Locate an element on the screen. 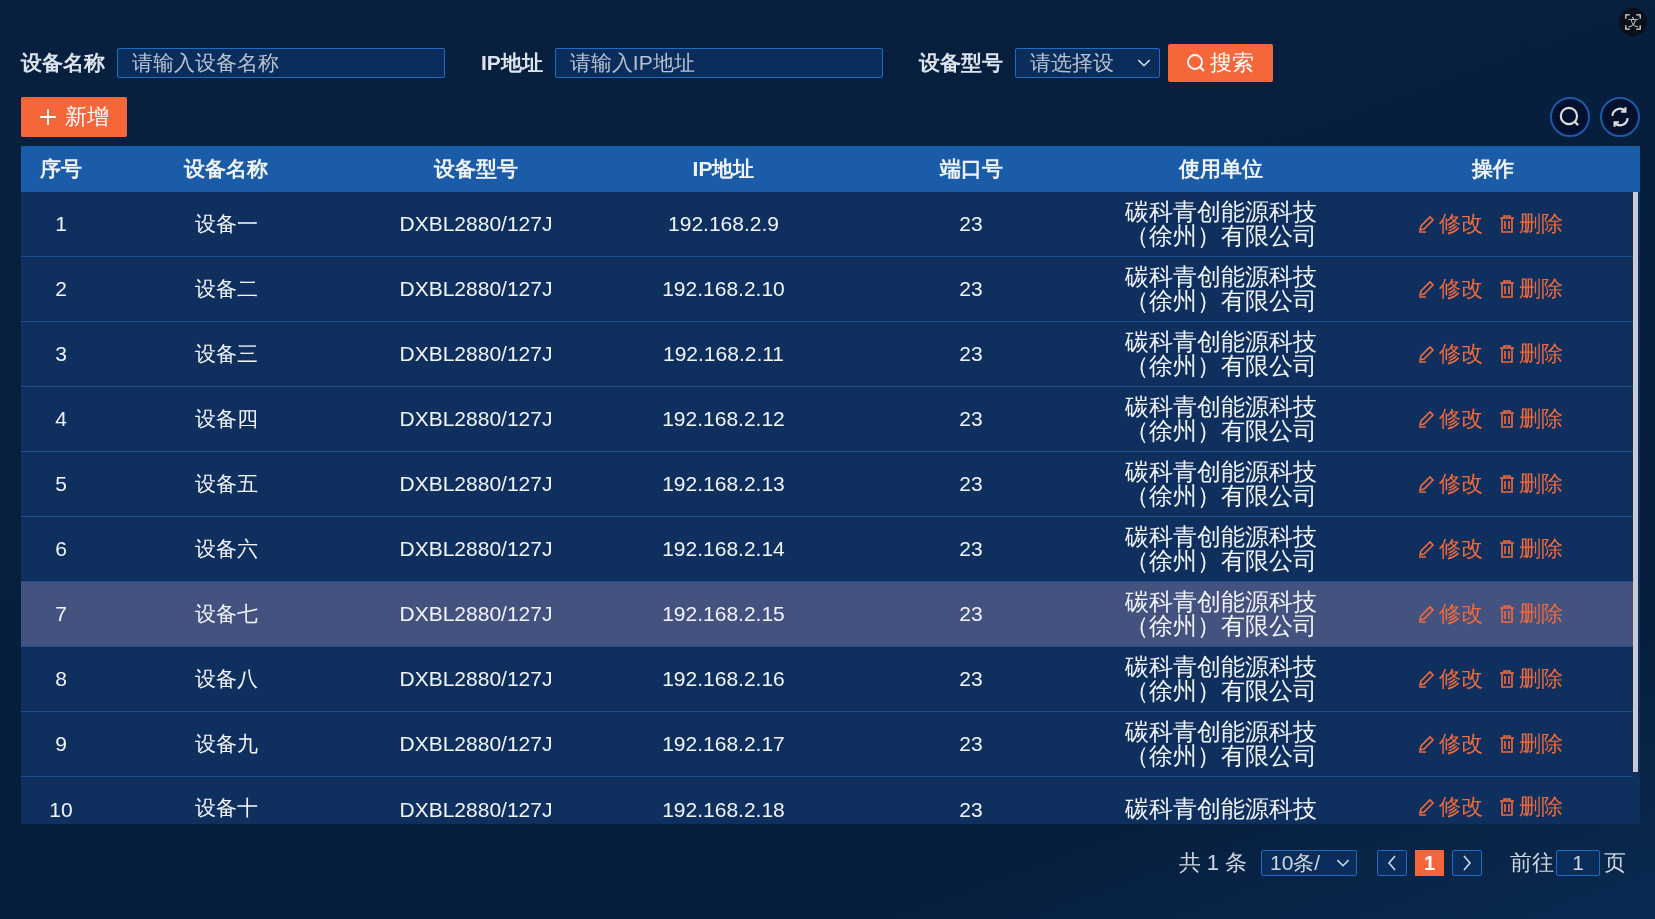 The width and height of the screenshot is (1655, 919). page-suffix: 页 is located at coordinates (1615, 863).